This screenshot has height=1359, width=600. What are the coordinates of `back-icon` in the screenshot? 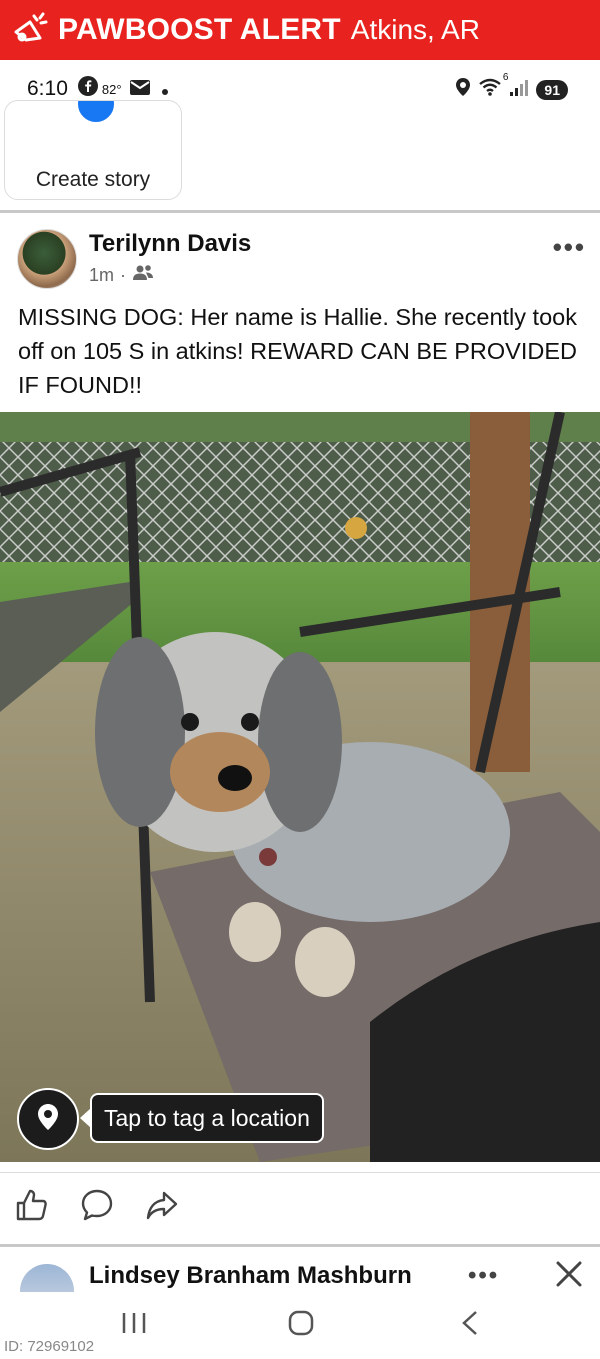 It's located at (470, 1325).